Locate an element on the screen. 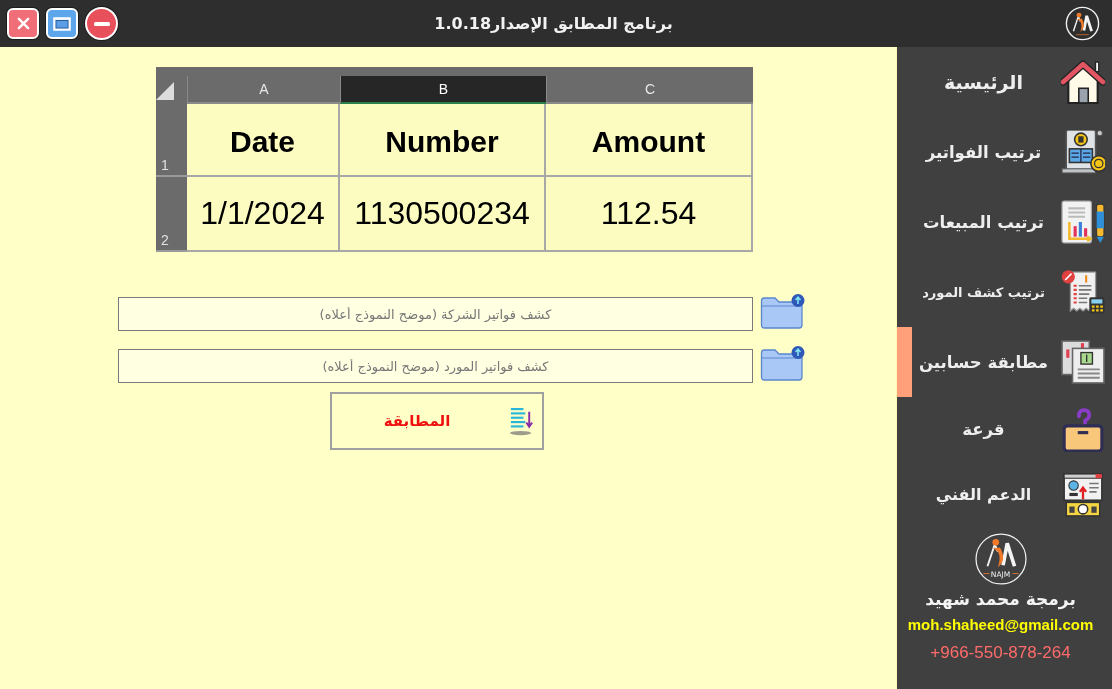 The width and height of the screenshot is (1112, 689). report-chart-icon is located at coordinates (1083, 222).